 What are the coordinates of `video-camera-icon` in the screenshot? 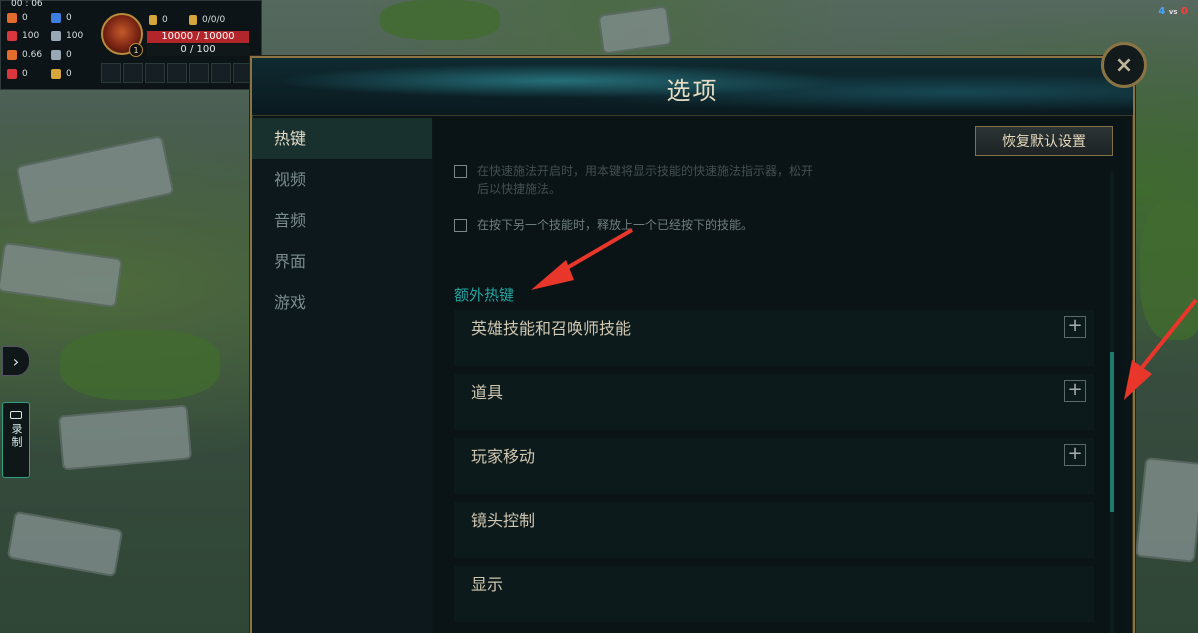 It's located at (16, 415).